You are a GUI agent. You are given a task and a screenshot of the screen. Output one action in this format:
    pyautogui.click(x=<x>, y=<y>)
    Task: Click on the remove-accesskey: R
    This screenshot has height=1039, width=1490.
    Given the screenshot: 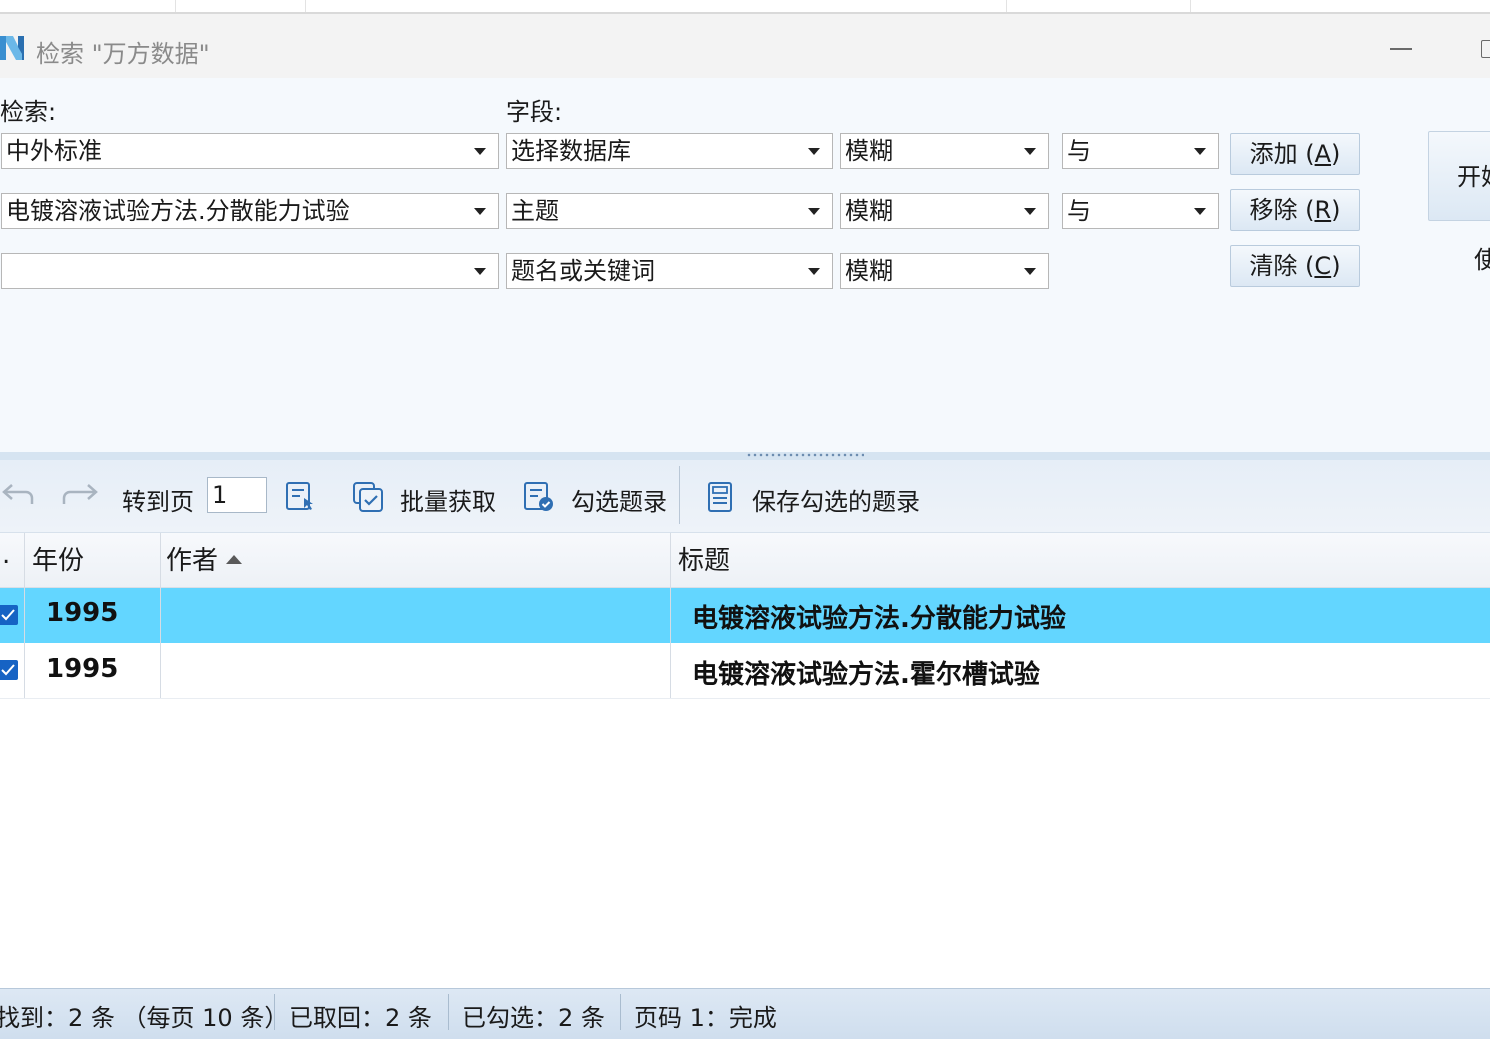 What is the action you would take?
    pyautogui.click(x=1323, y=210)
    